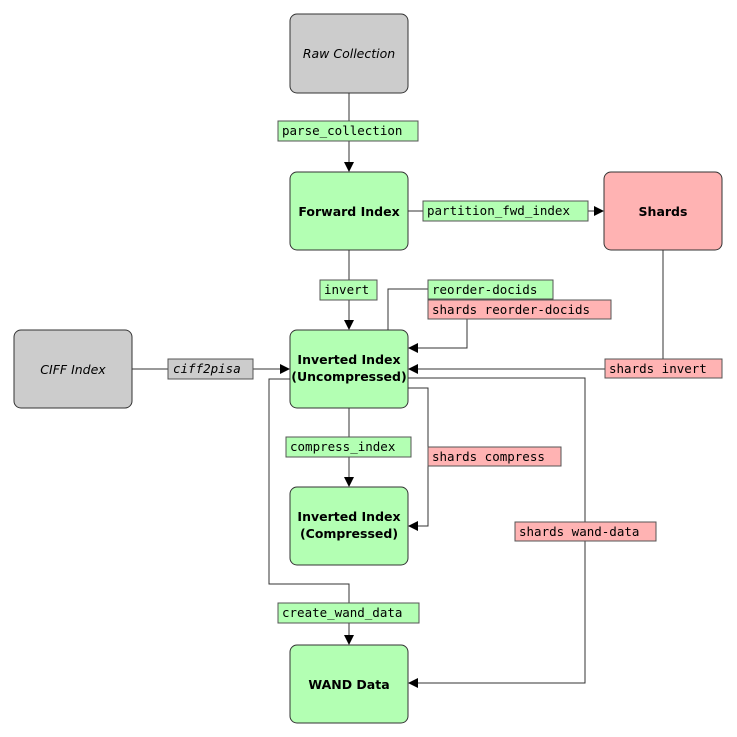 Image resolution: width=737 pixels, height=737 pixels. I want to click on label-invert: invert, so click(348, 290).